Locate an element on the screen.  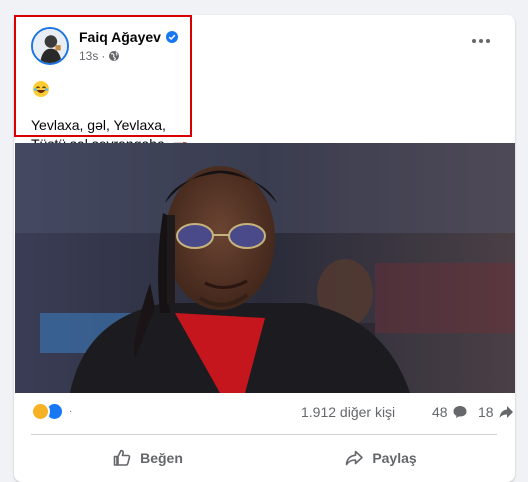
globe-icon is located at coordinates (114, 56).